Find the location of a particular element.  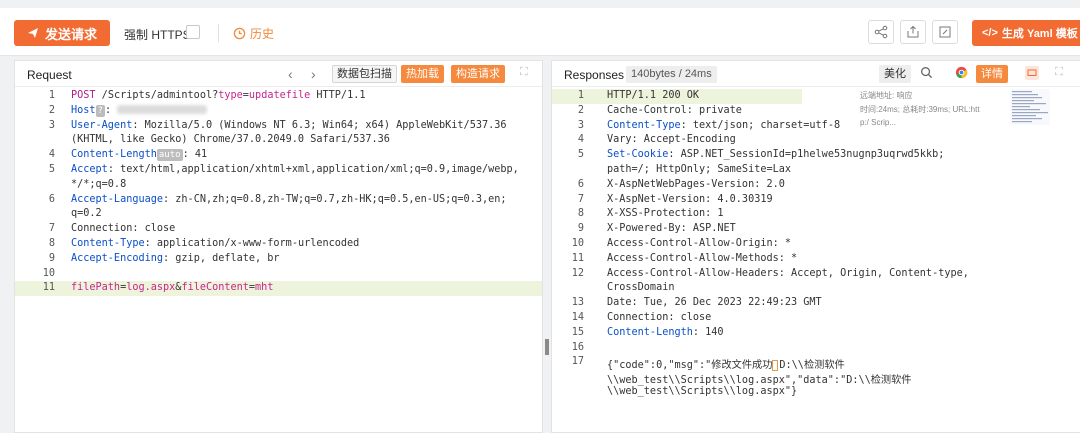

param-value: log.aspx is located at coordinates (151, 288).